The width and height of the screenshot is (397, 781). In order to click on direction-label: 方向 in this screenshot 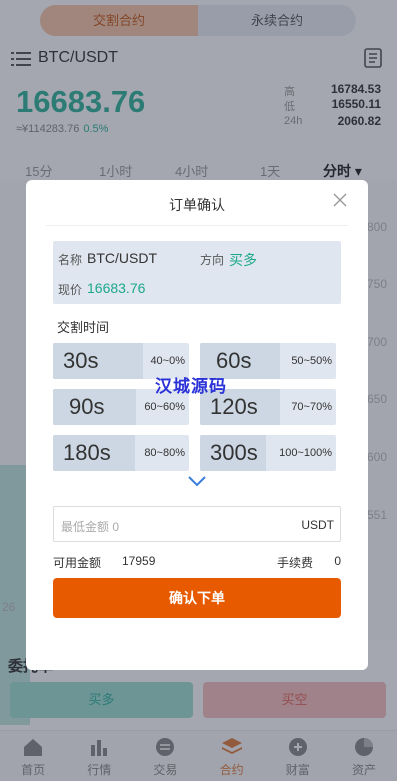, I will do `click(212, 260)`.